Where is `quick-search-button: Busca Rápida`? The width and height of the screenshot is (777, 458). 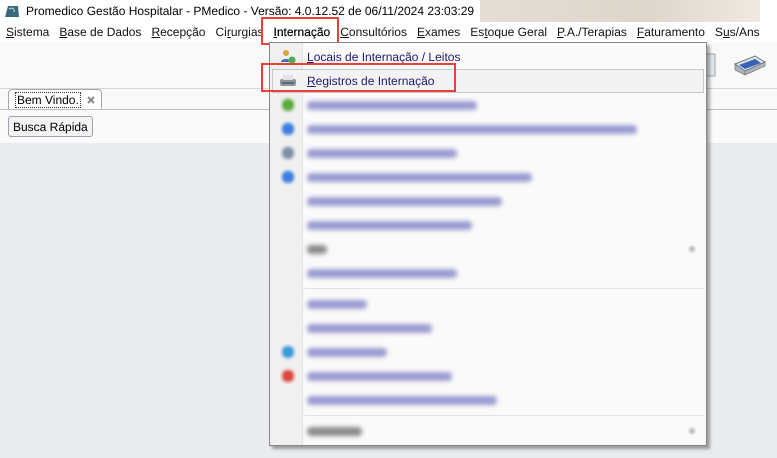 quick-search-button: Busca Rápida is located at coordinates (50, 126).